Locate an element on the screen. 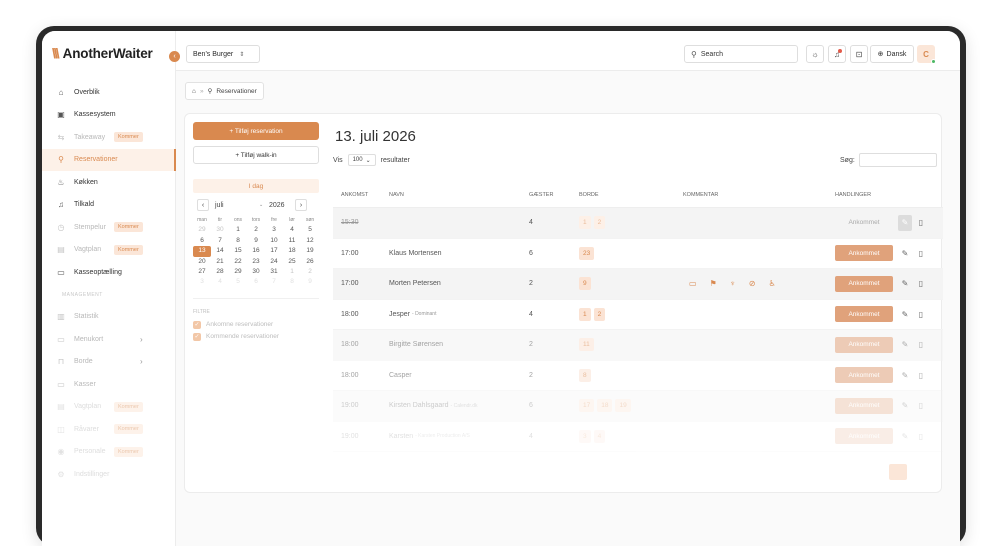  prev-month-button: ‹ is located at coordinates (203, 205).